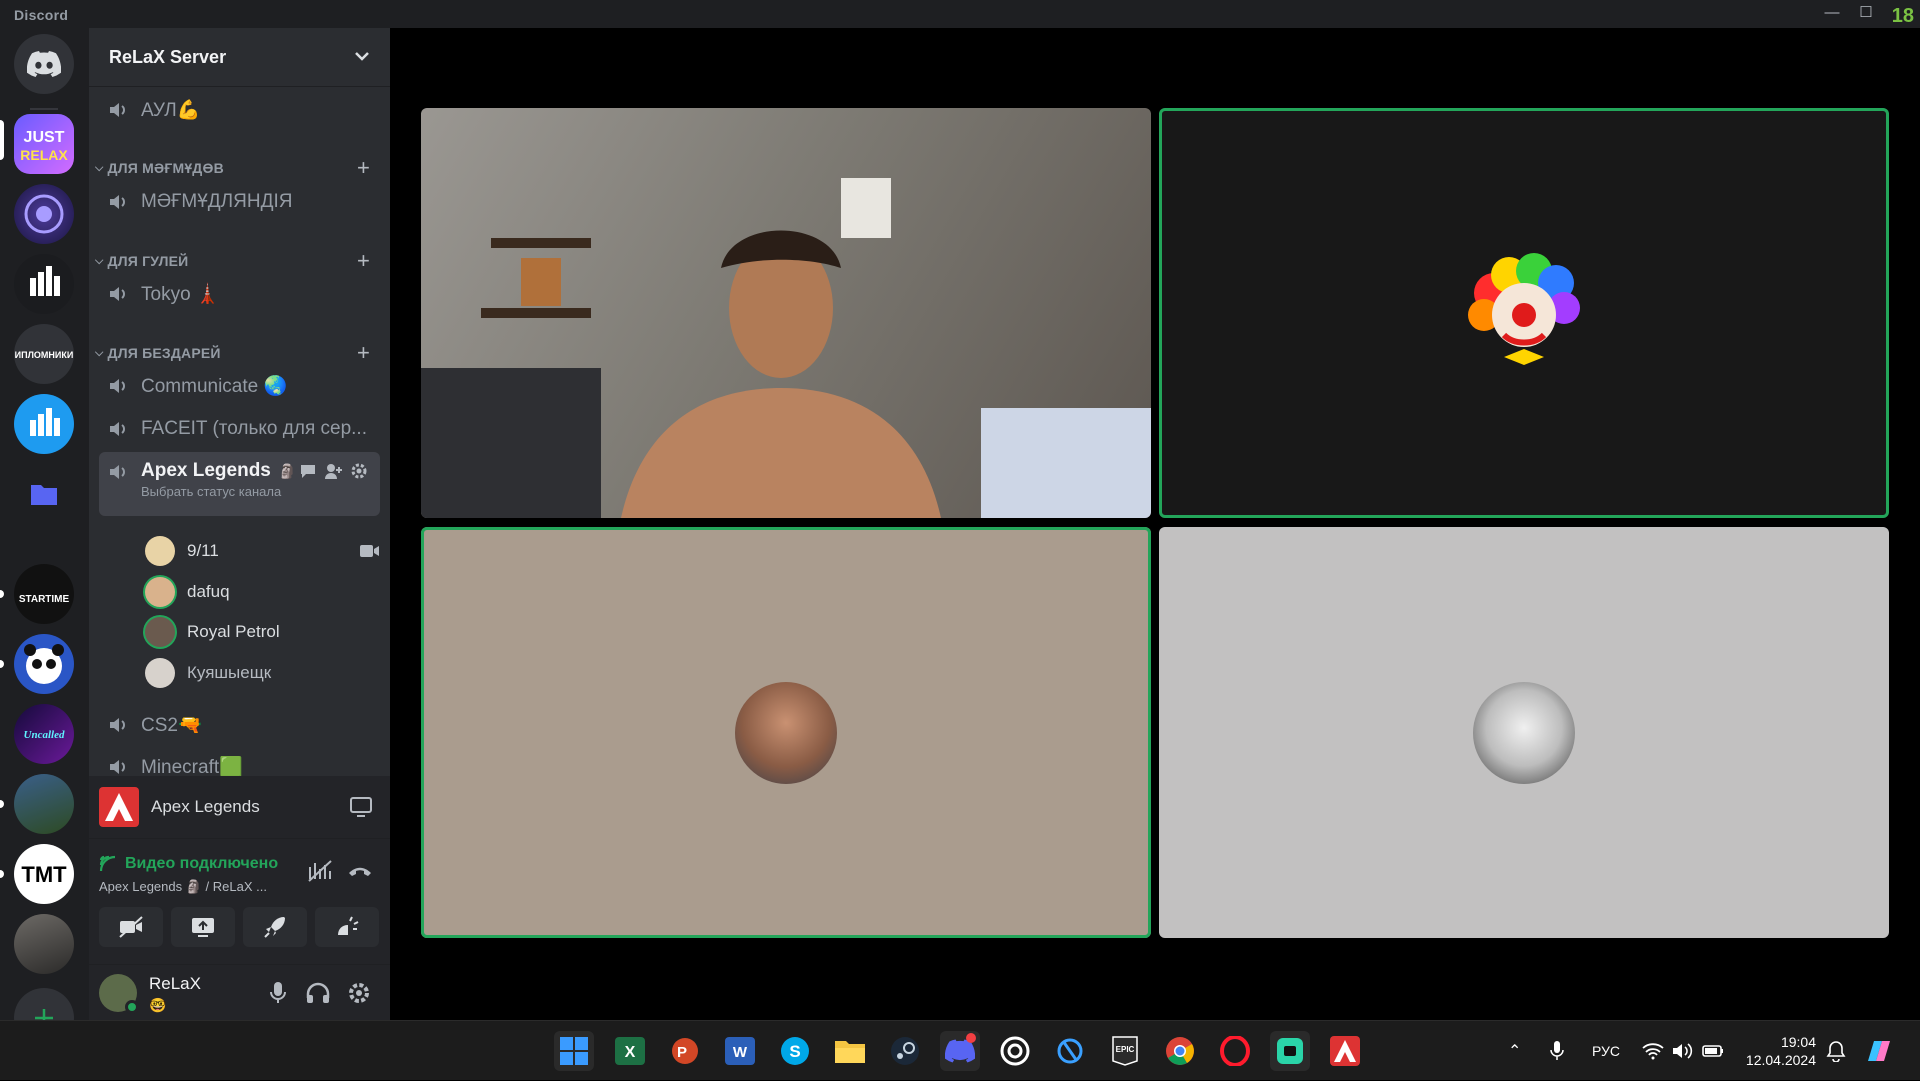  What do you see at coordinates (262, 632) in the screenshot?
I see `voice-member: Royal Petrol` at bounding box center [262, 632].